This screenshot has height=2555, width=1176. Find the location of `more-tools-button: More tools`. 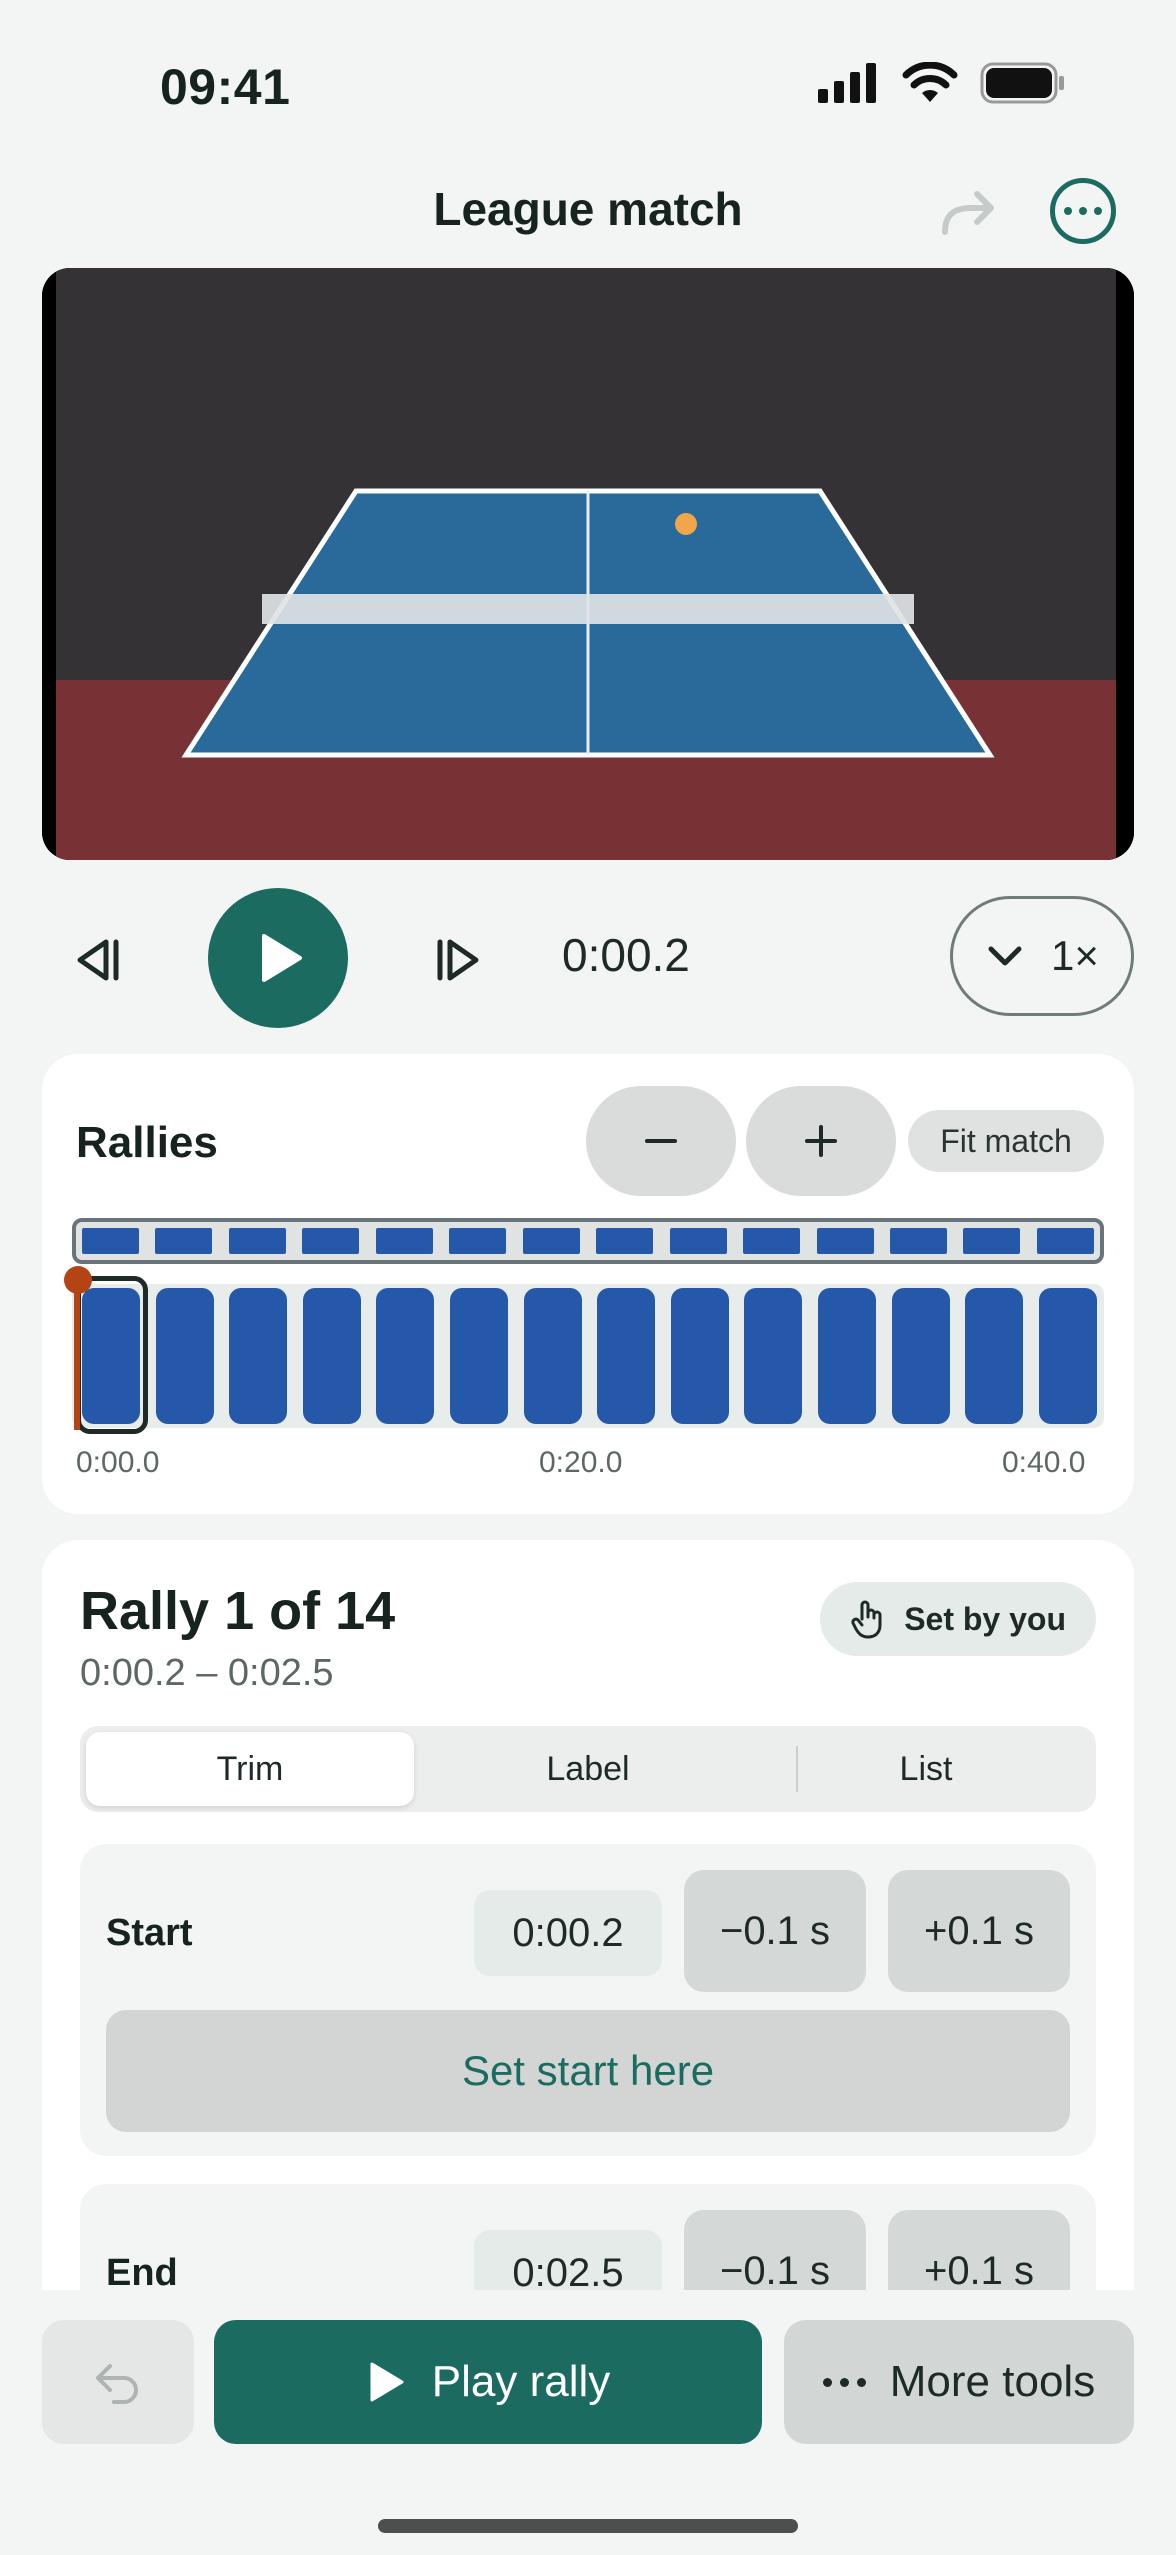

more-tools-button: More tools is located at coordinates (959, 2382).